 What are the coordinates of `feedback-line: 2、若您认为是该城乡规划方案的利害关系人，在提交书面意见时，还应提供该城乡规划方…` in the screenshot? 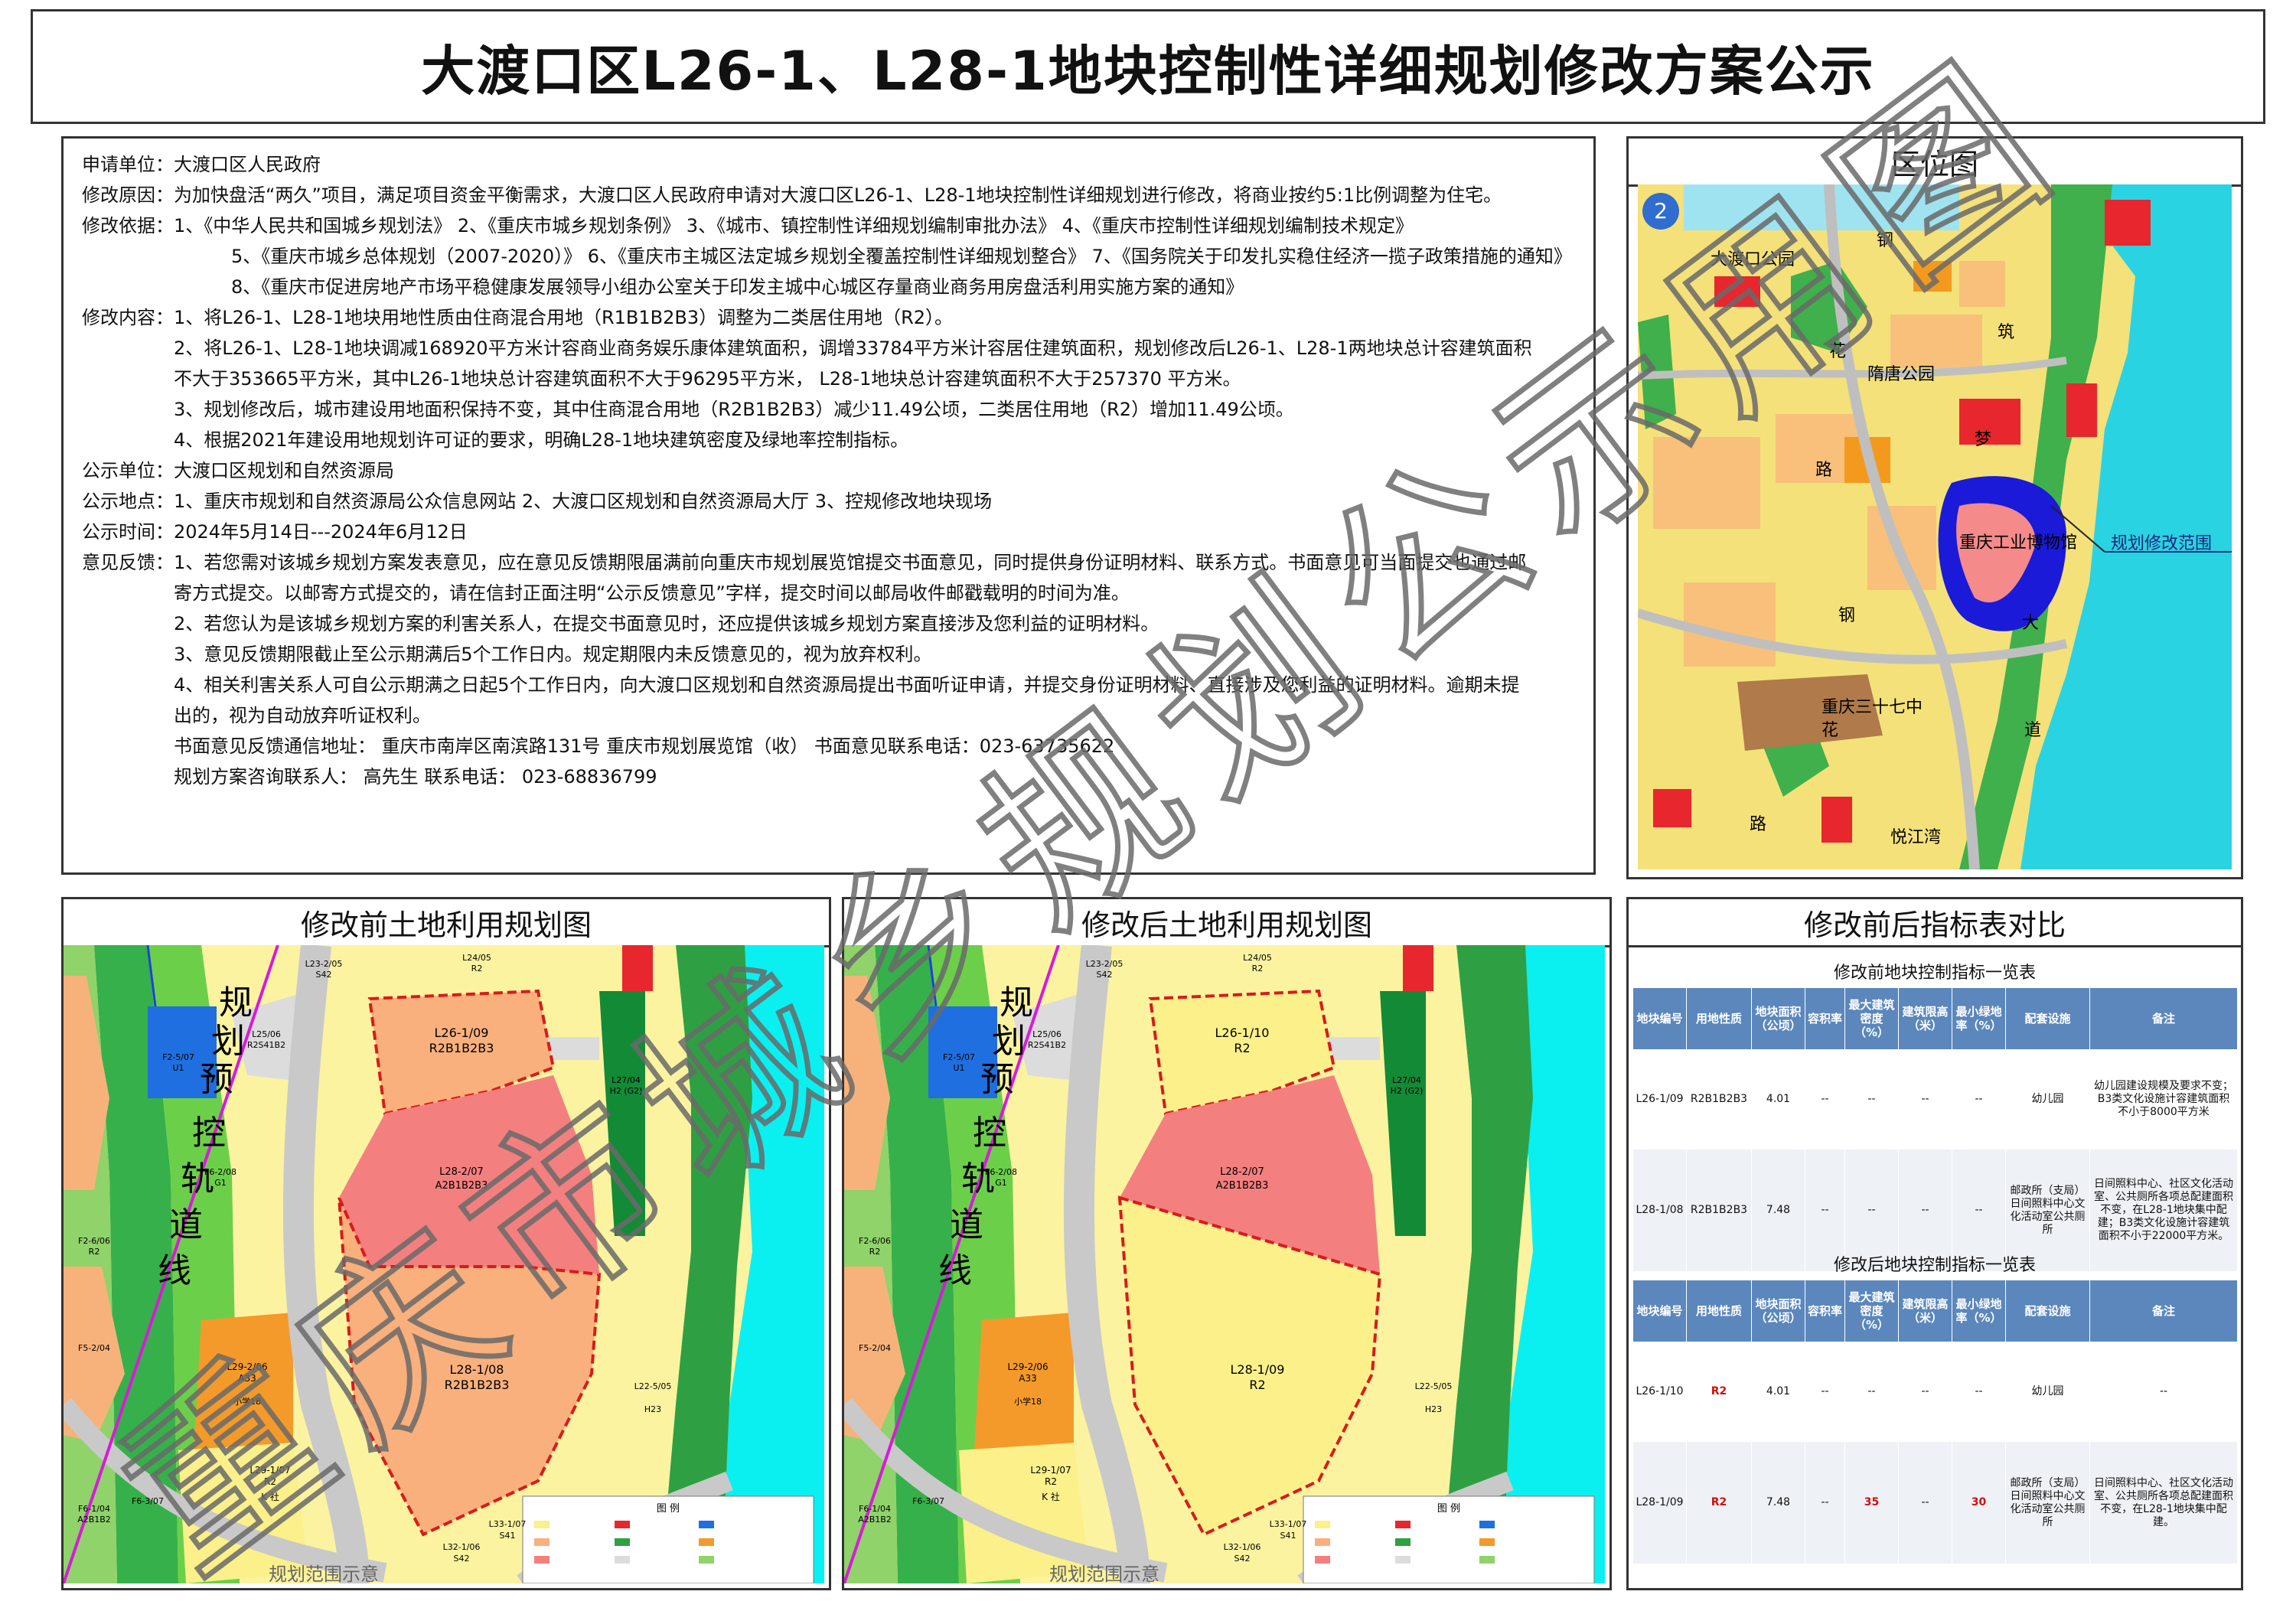 It's located at (828, 624).